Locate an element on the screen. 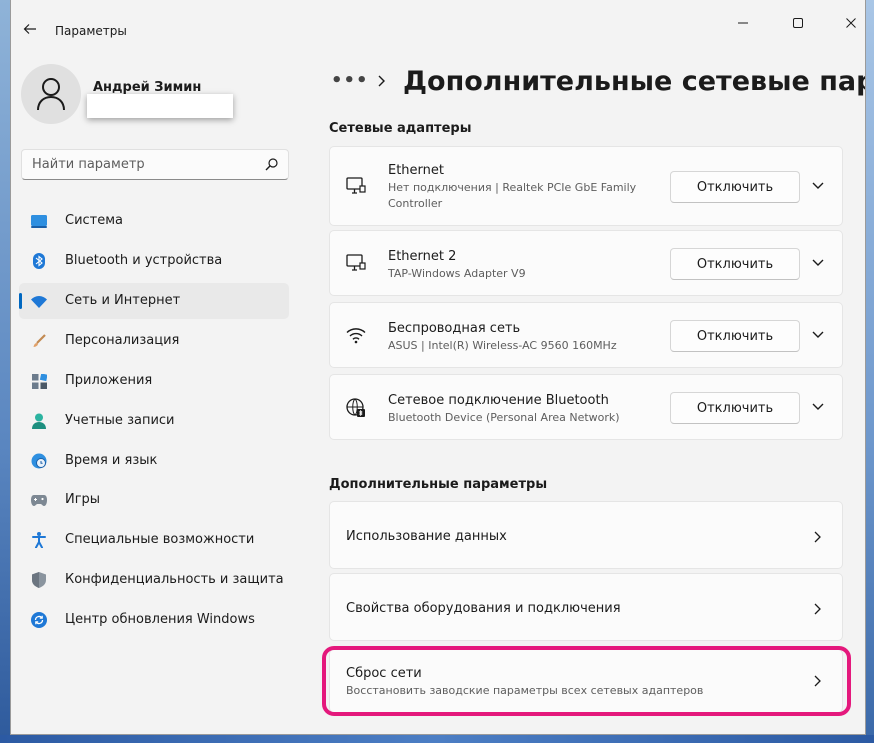  sidebar-item-personalization: Персонализация is located at coordinates (154, 341).